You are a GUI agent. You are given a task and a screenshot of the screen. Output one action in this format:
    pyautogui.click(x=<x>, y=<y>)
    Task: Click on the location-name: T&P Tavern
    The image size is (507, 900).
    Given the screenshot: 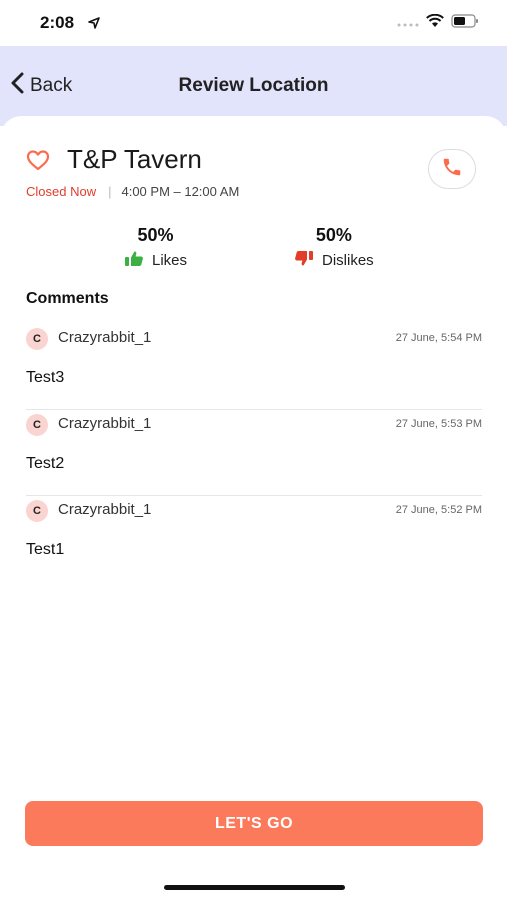 What is the action you would take?
    pyautogui.click(x=134, y=159)
    